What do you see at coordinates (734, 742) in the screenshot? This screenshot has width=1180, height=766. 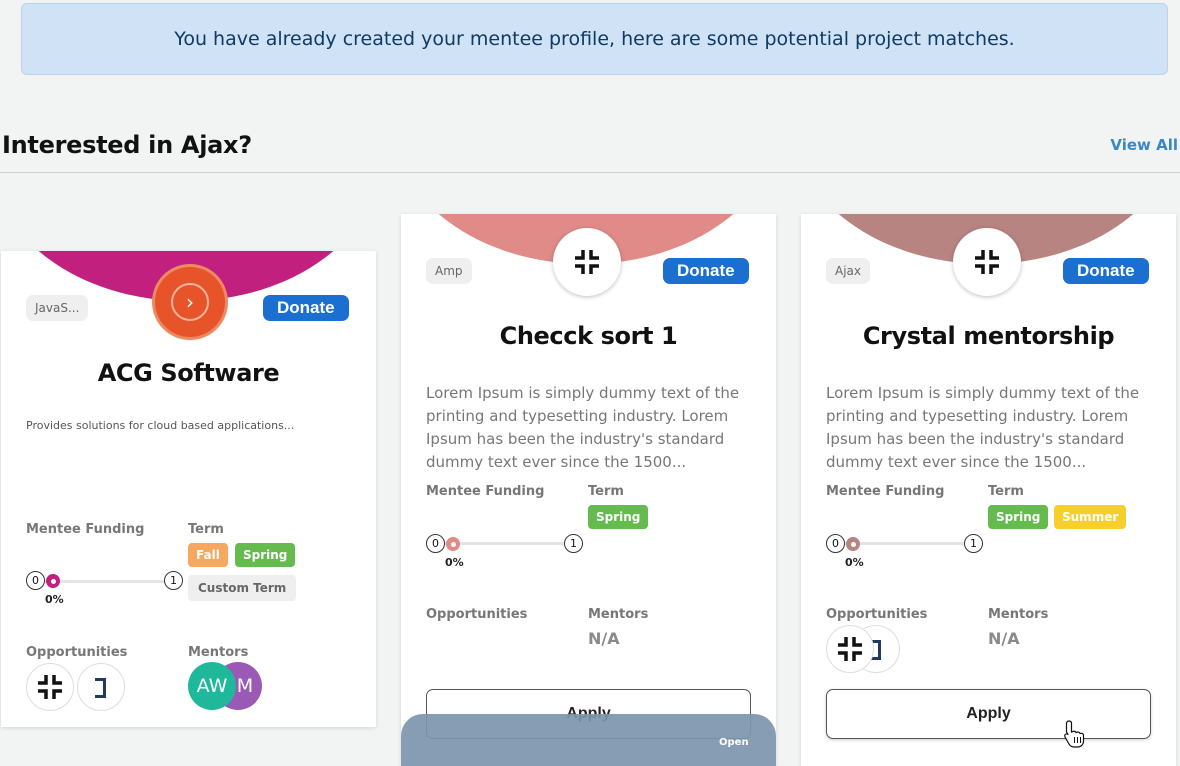 I see `open-chat-label: Open` at bounding box center [734, 742].